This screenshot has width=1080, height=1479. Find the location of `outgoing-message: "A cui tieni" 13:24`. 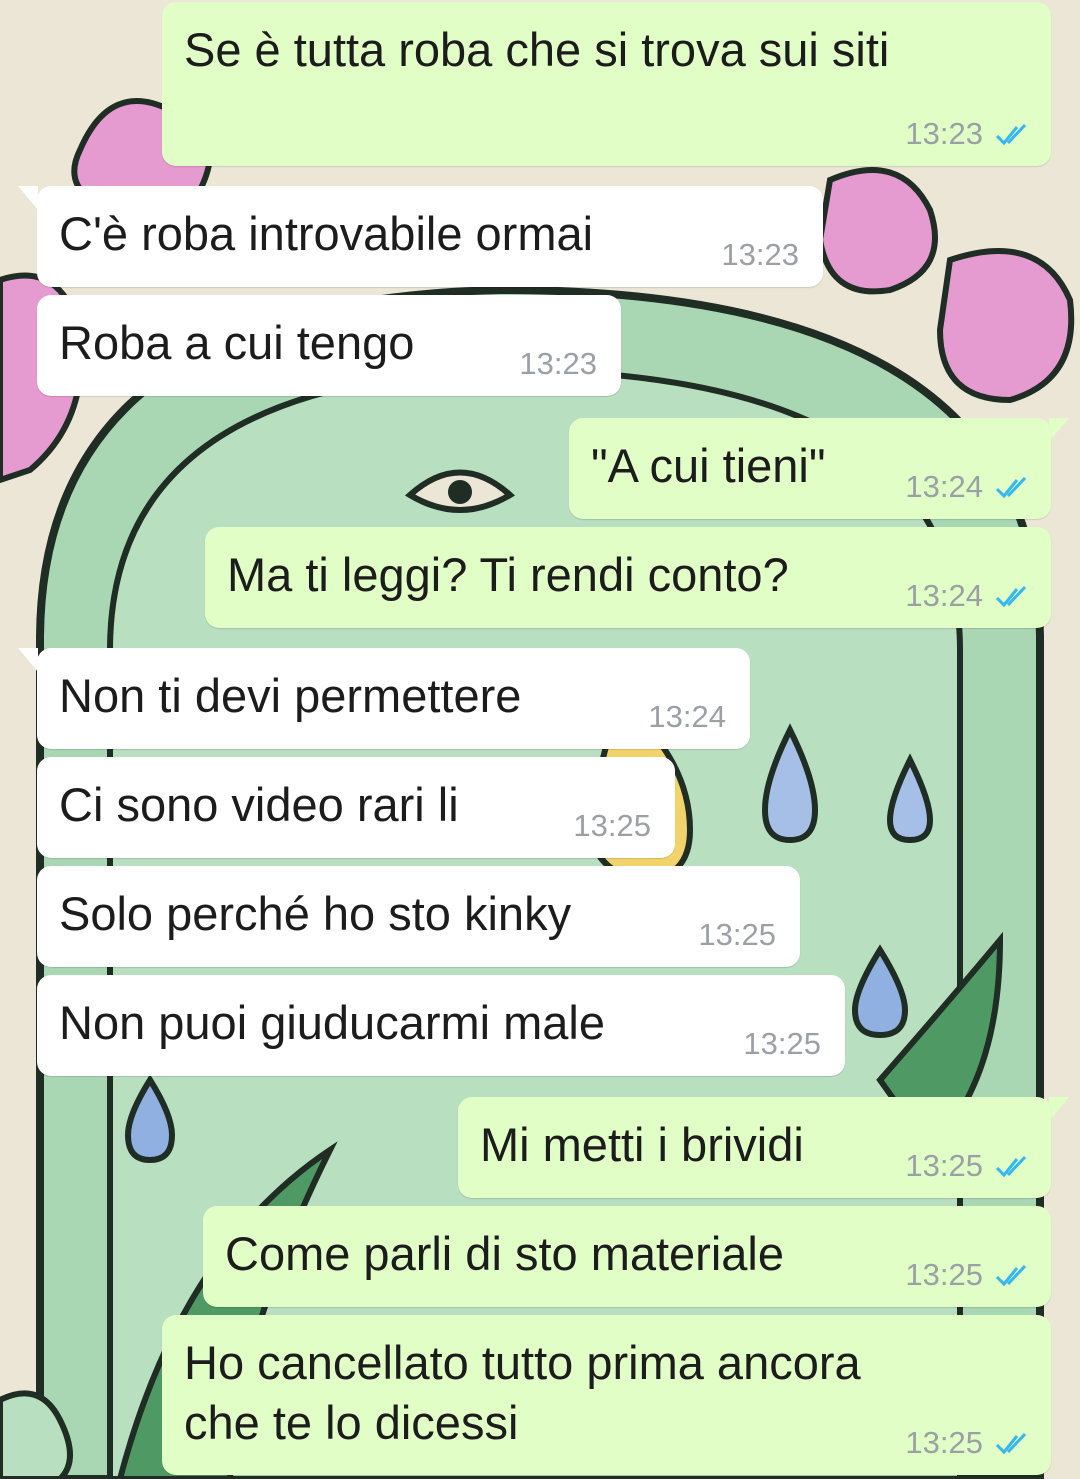

outgoing-message: "A cui tieni" 13:24 is located at coordinates (810, 468).